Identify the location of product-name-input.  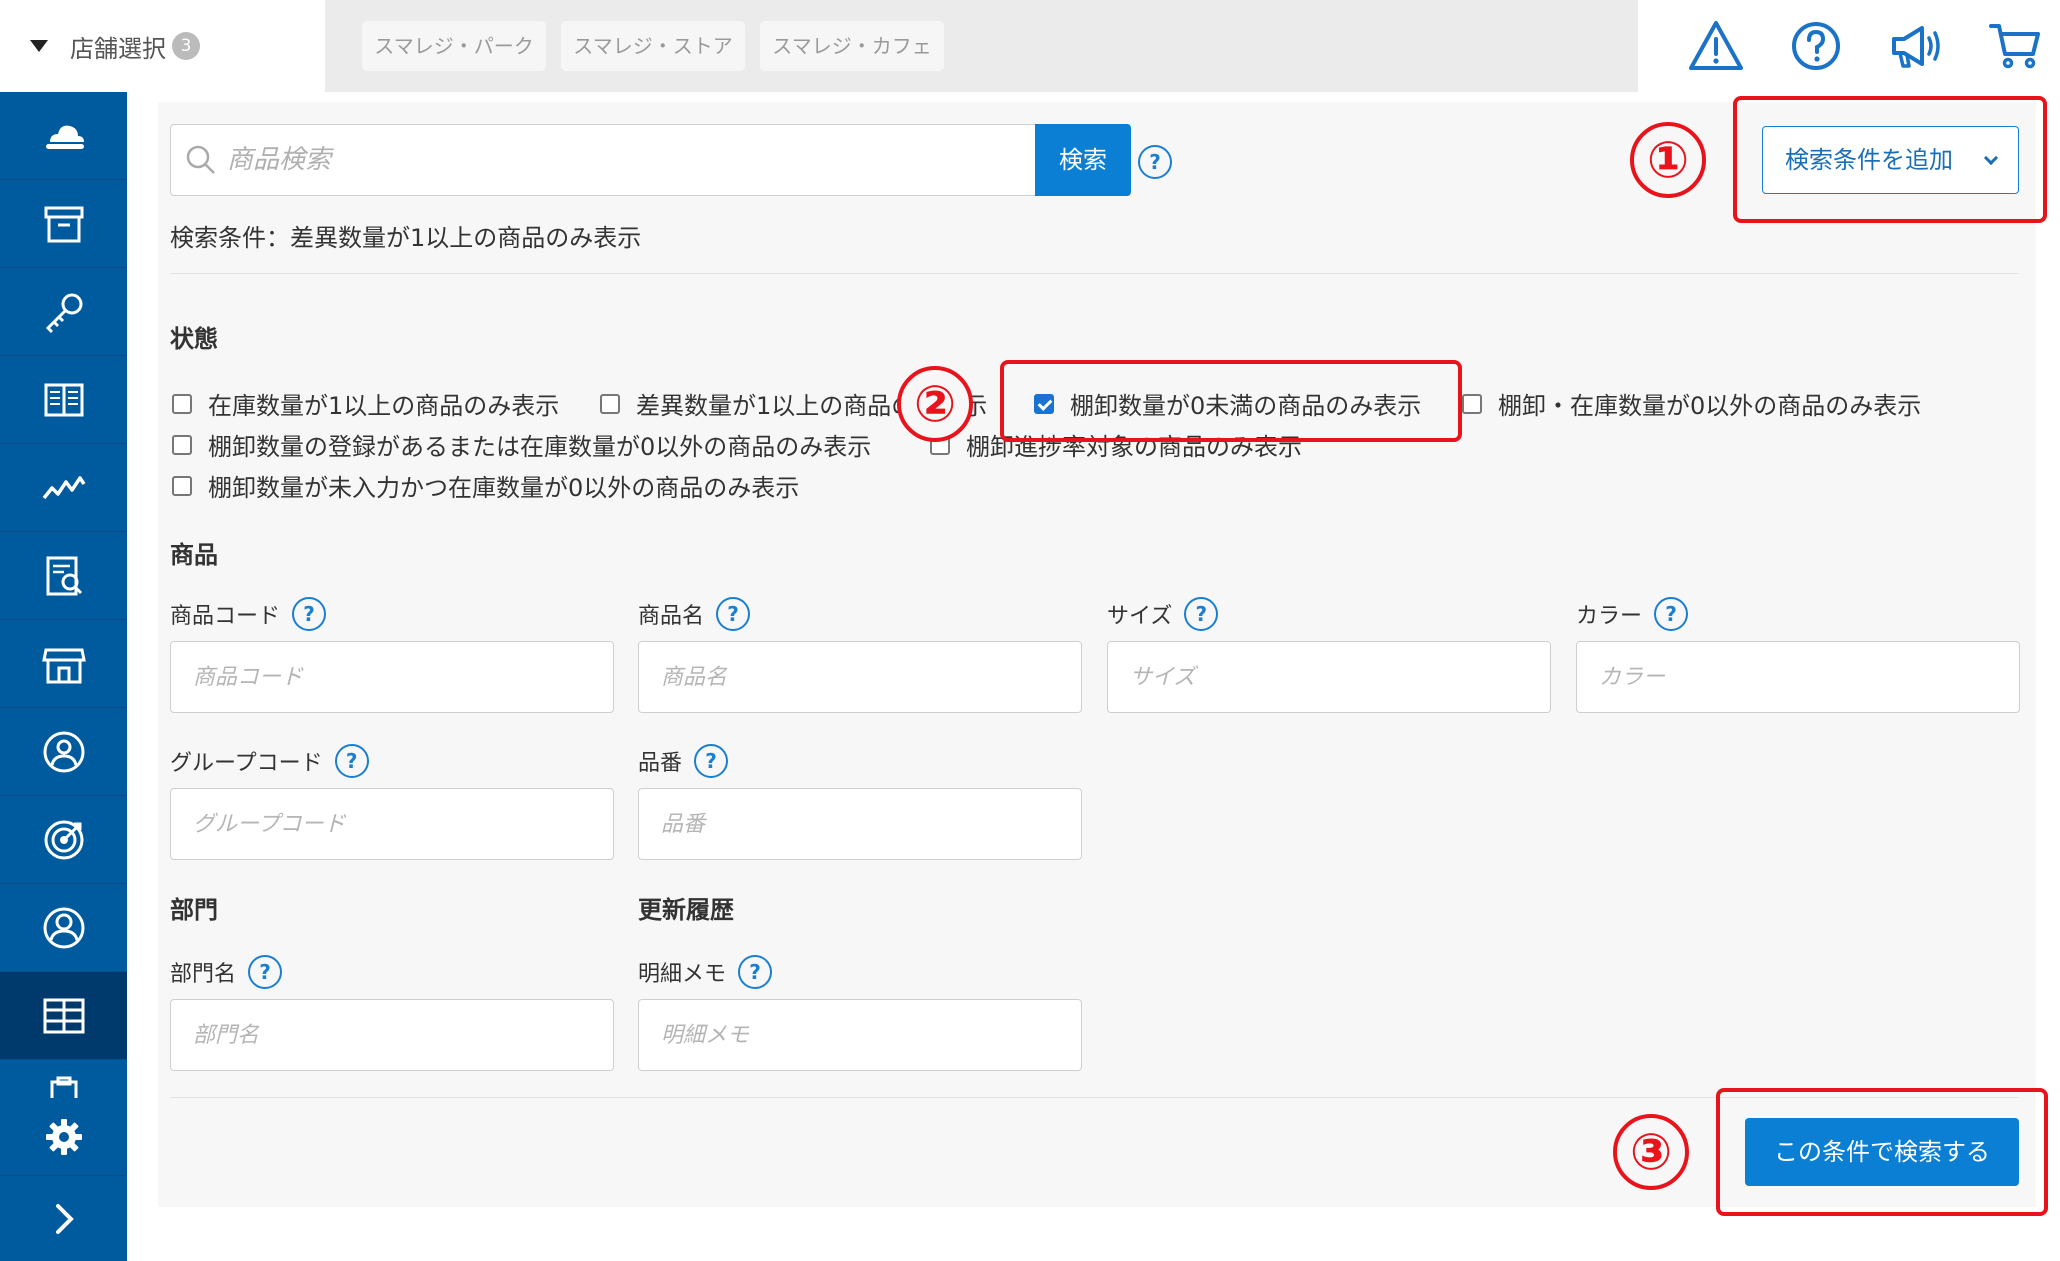
(860, 677).